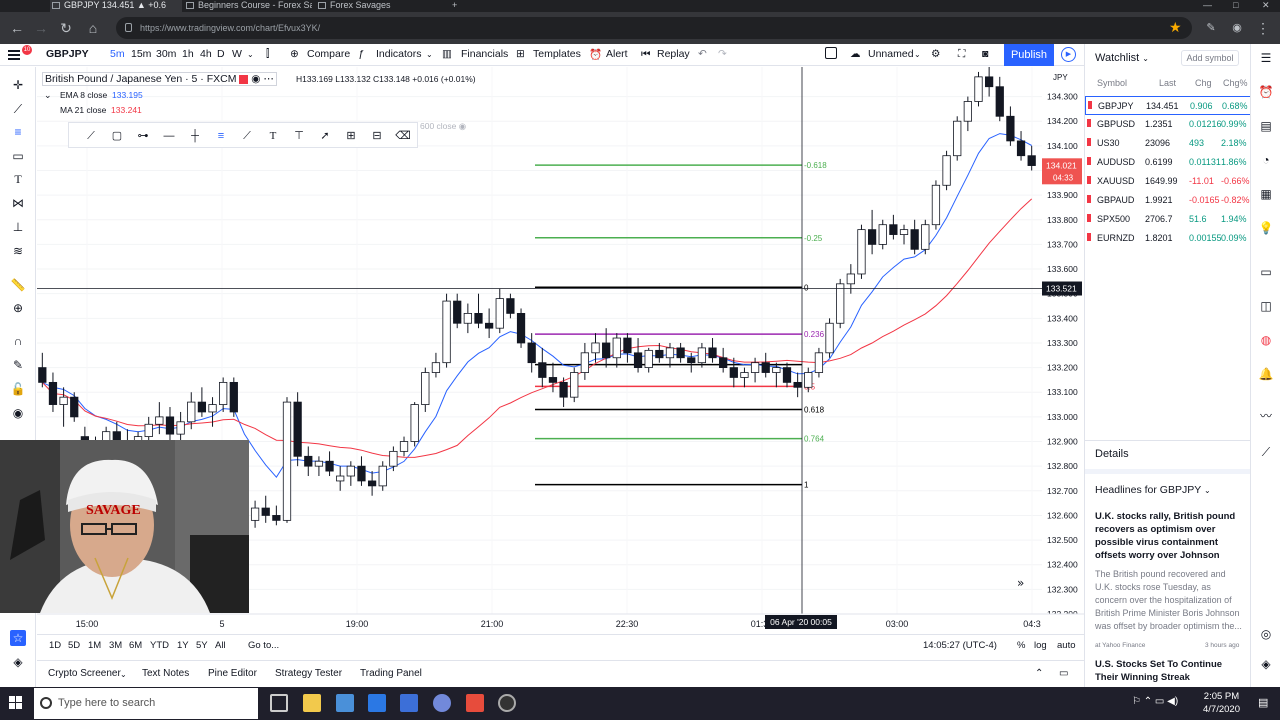  What do you see at coordinates (1040, 645) in the screenshot?
I see `log-scale-toggle: log` at bounding box center [1040, 645].